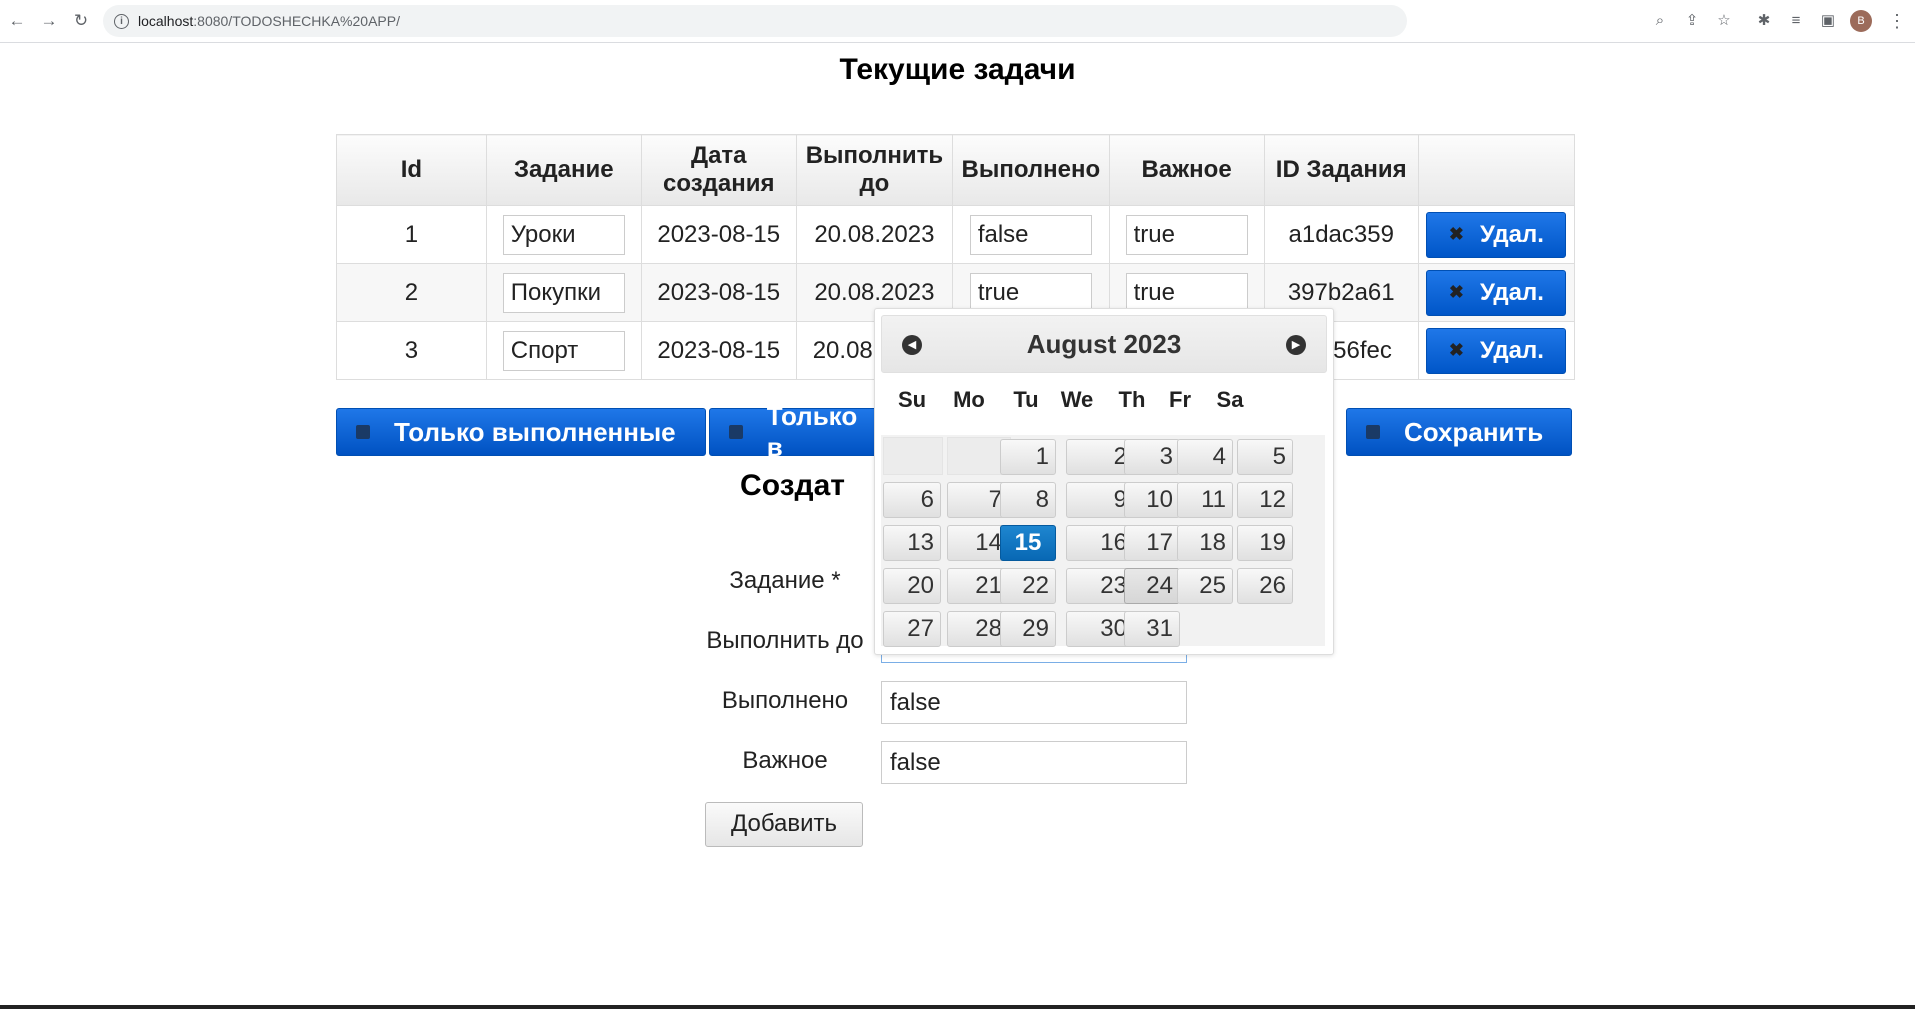 The image size is (1915, 1009). Describe the element at coordinates (718, 170) in the screenshot. I see `header-created: Дата создания` at that location.